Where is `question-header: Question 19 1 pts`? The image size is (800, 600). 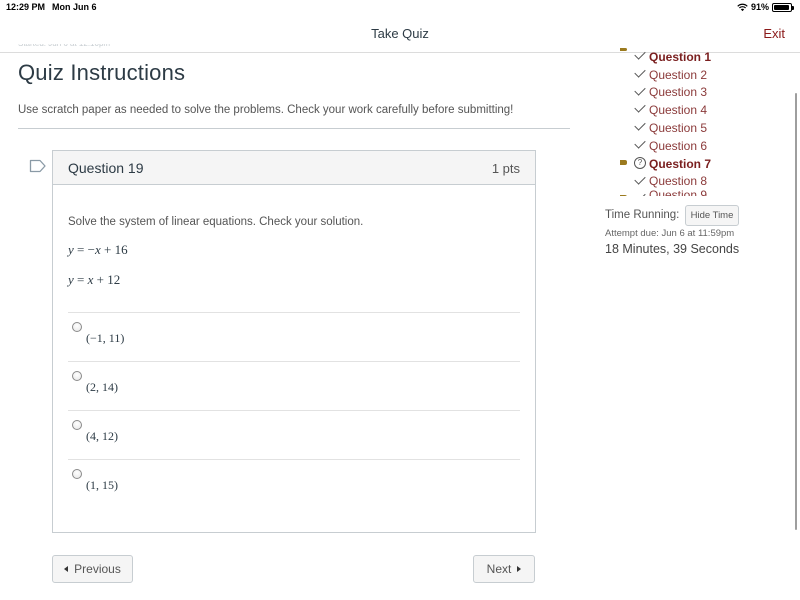 question-header: Question 19 1 pts is located at coordinates (294, 168).